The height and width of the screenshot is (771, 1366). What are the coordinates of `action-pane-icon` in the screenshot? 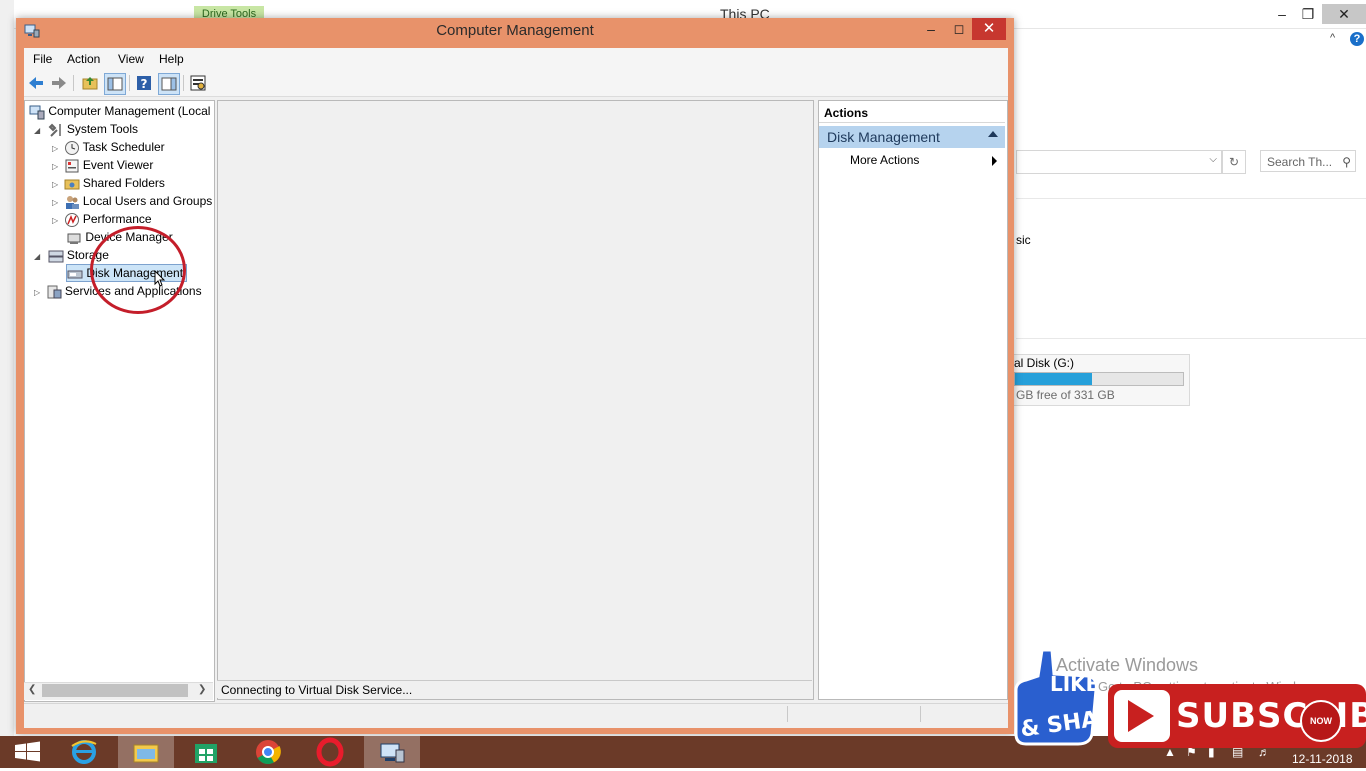 It's located at (169, 84).